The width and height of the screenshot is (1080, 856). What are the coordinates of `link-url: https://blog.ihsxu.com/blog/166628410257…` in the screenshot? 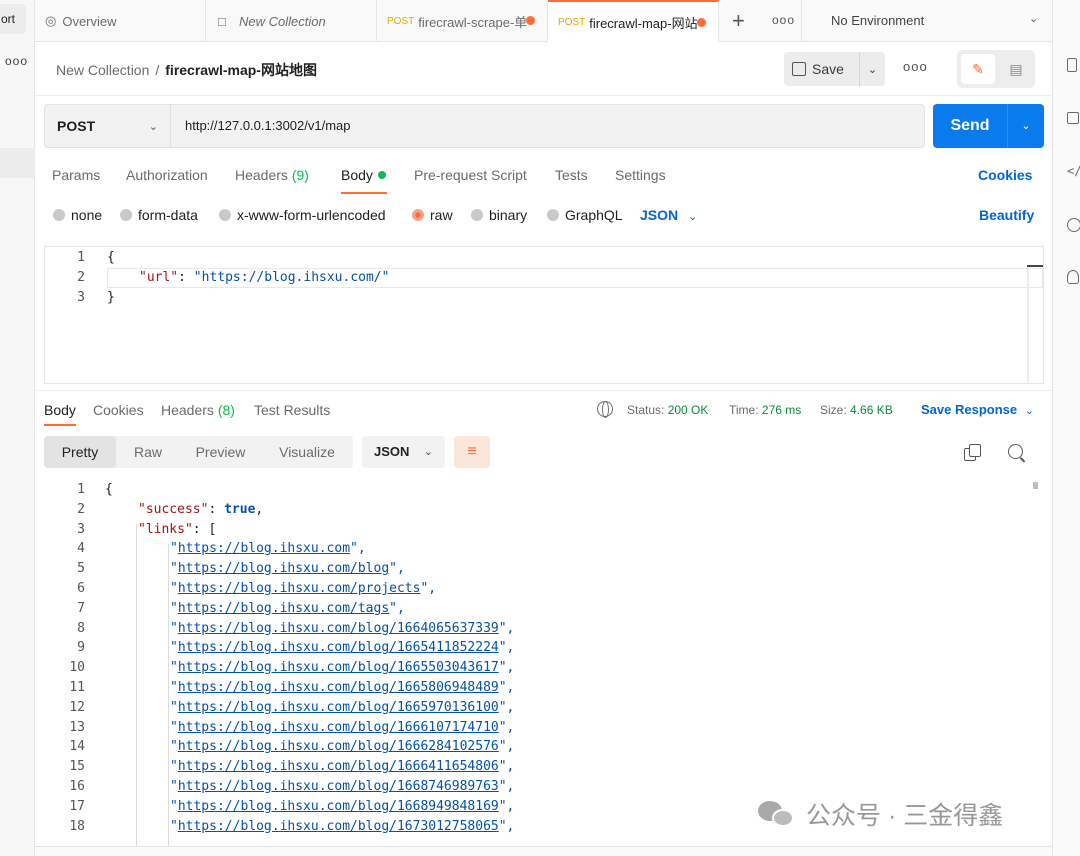 It's located at (338, 746).